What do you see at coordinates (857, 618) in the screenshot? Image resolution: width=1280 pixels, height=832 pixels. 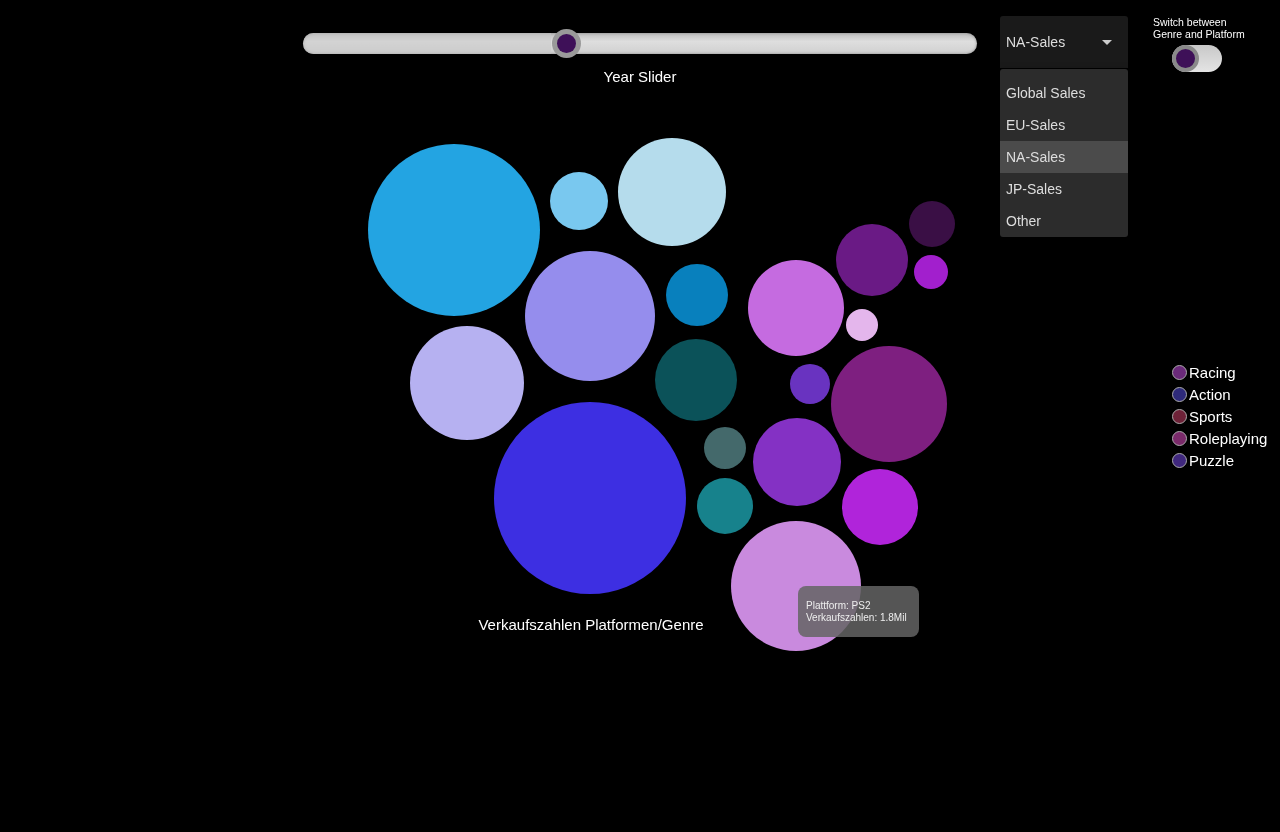 I see `tooltip-text: Verkaufszahlen: 1.8Mil` at bounding box center [857, 618].